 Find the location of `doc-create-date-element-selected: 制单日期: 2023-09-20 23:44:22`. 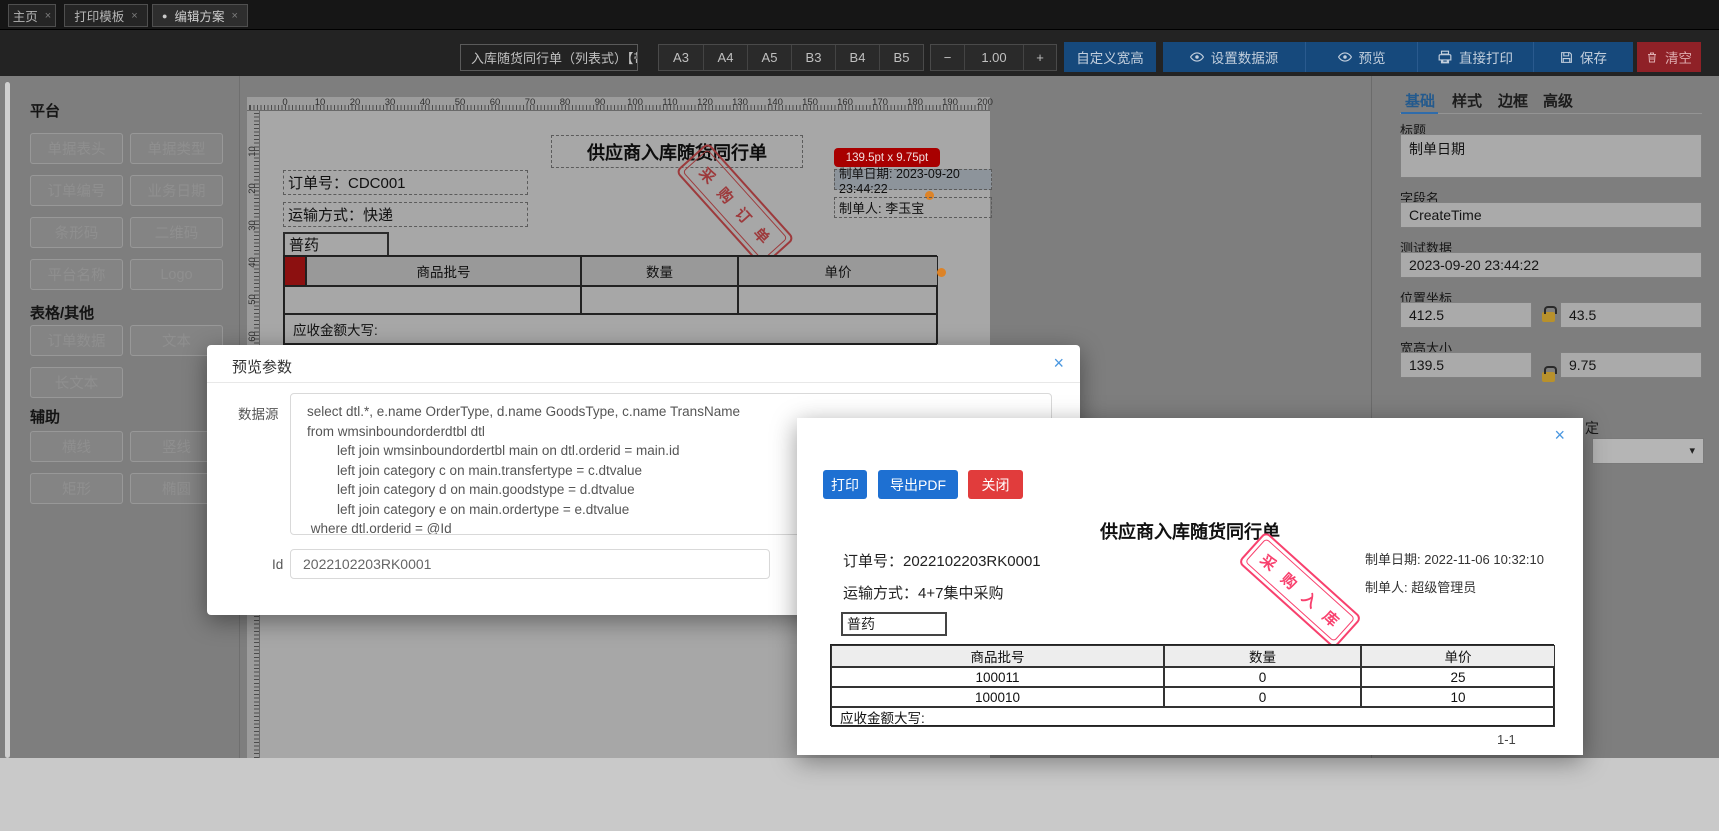

doc-create-date-element-selected: 制单日期: 2023-09-20 23:44:22 is located at coordinates (913, 181).